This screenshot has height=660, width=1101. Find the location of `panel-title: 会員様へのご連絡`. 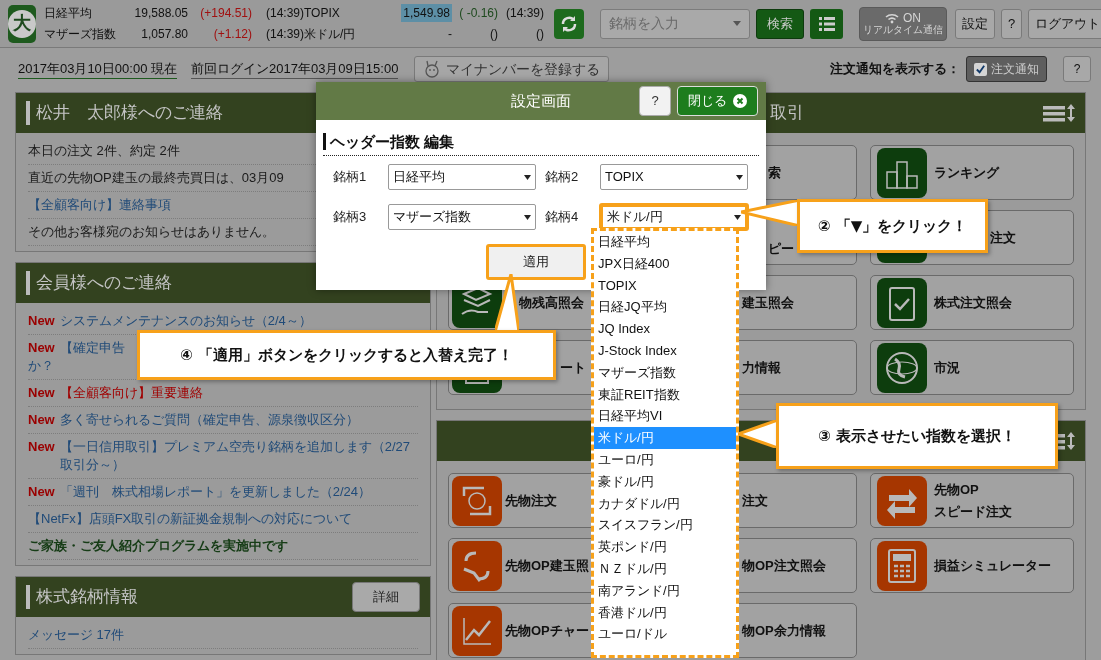

panel-title: 会員様へのご連絡 is located at coordinates (99, 283).